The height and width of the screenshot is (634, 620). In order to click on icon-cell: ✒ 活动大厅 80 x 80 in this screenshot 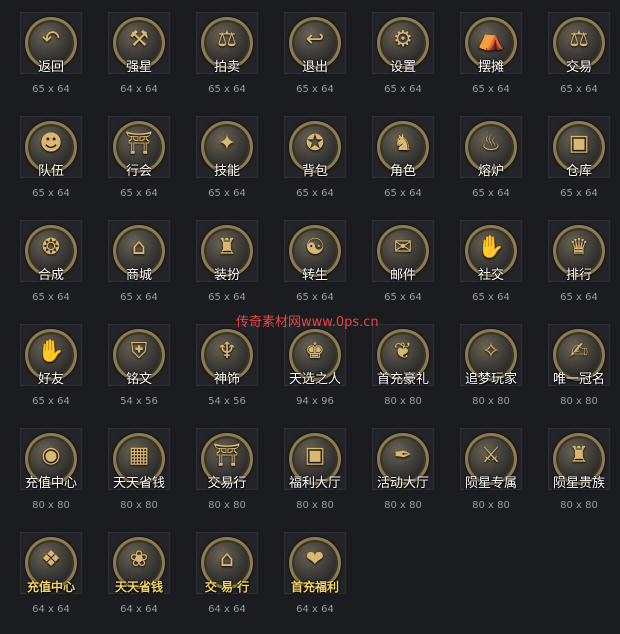, I will do `click(407, 478)`.